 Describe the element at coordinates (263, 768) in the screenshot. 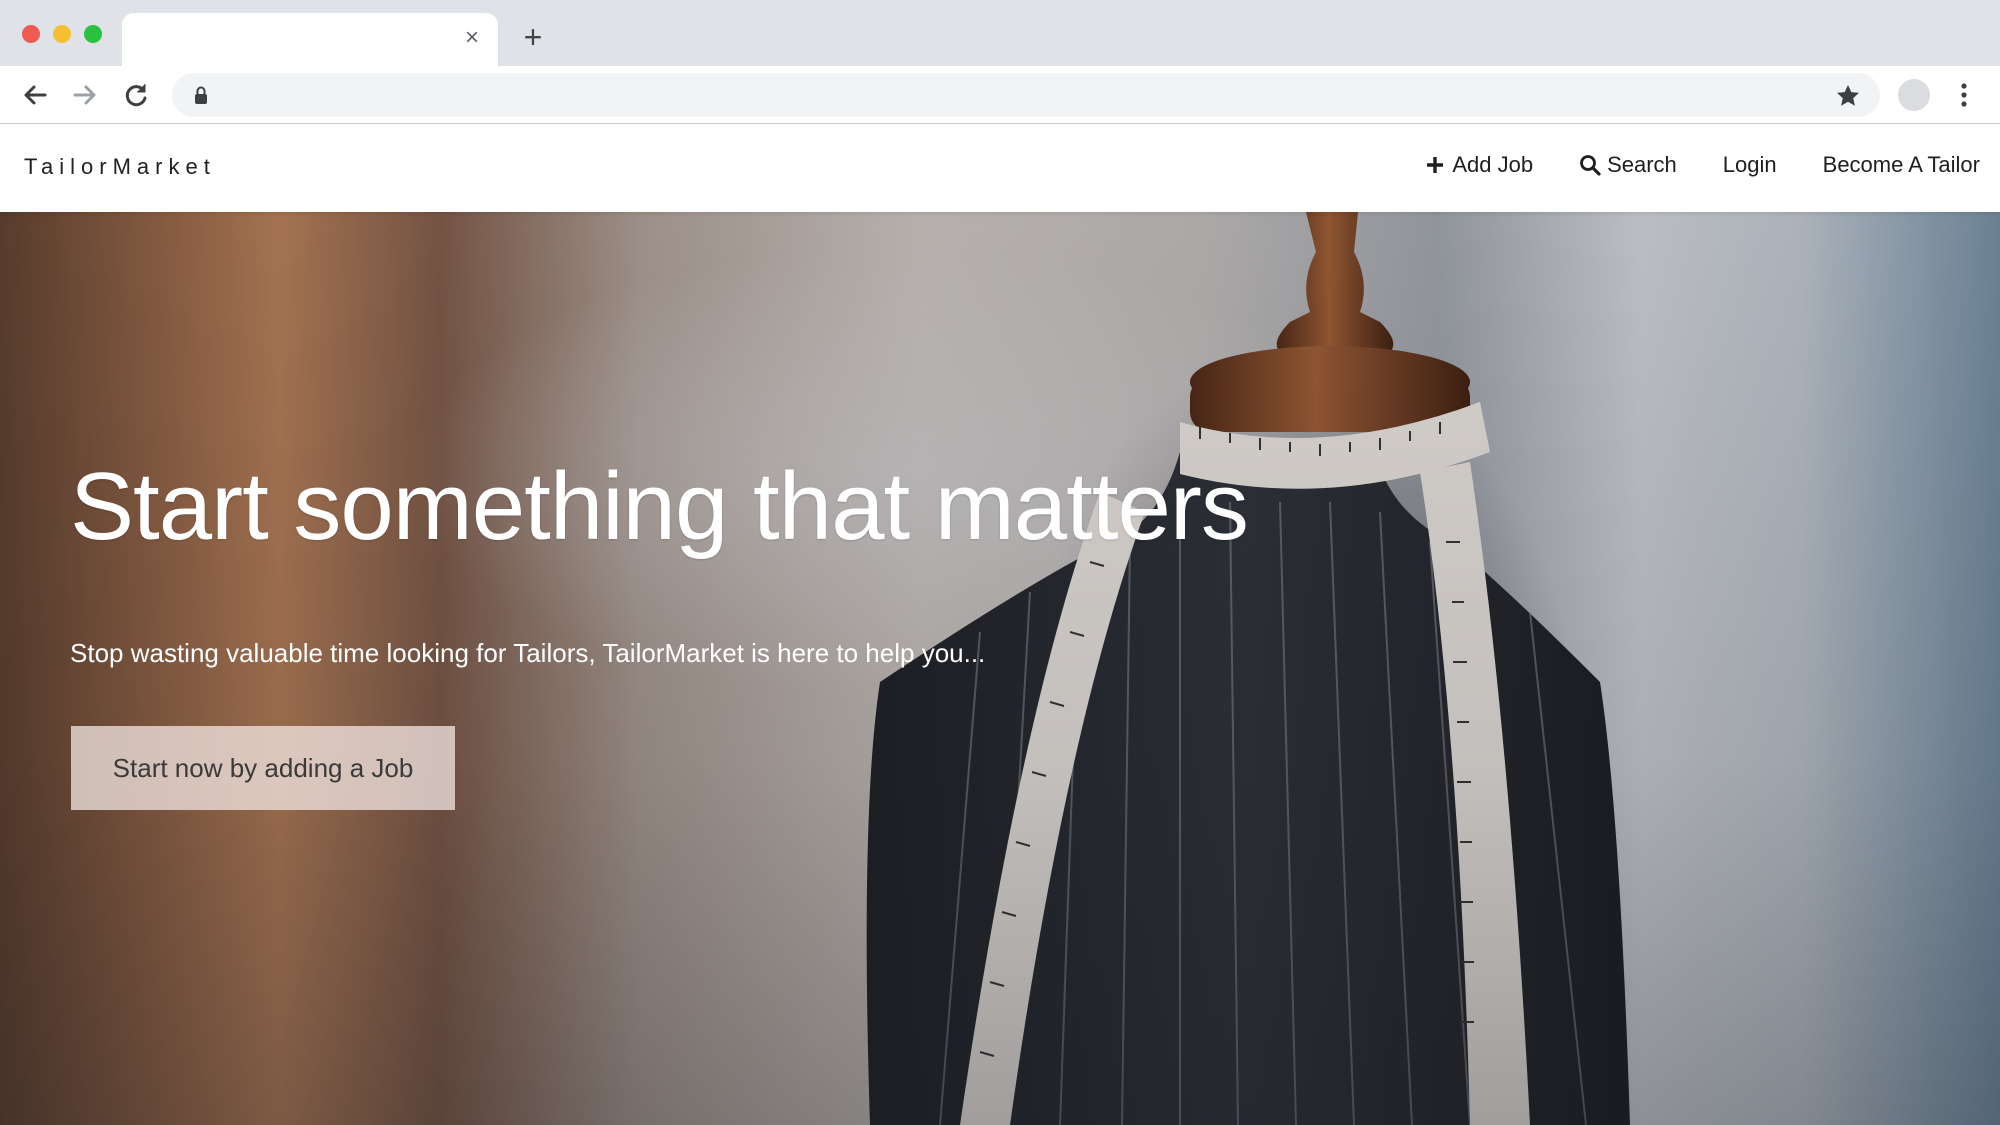

I see `add-job-cta-button: Start now by adding a Job` at that location.